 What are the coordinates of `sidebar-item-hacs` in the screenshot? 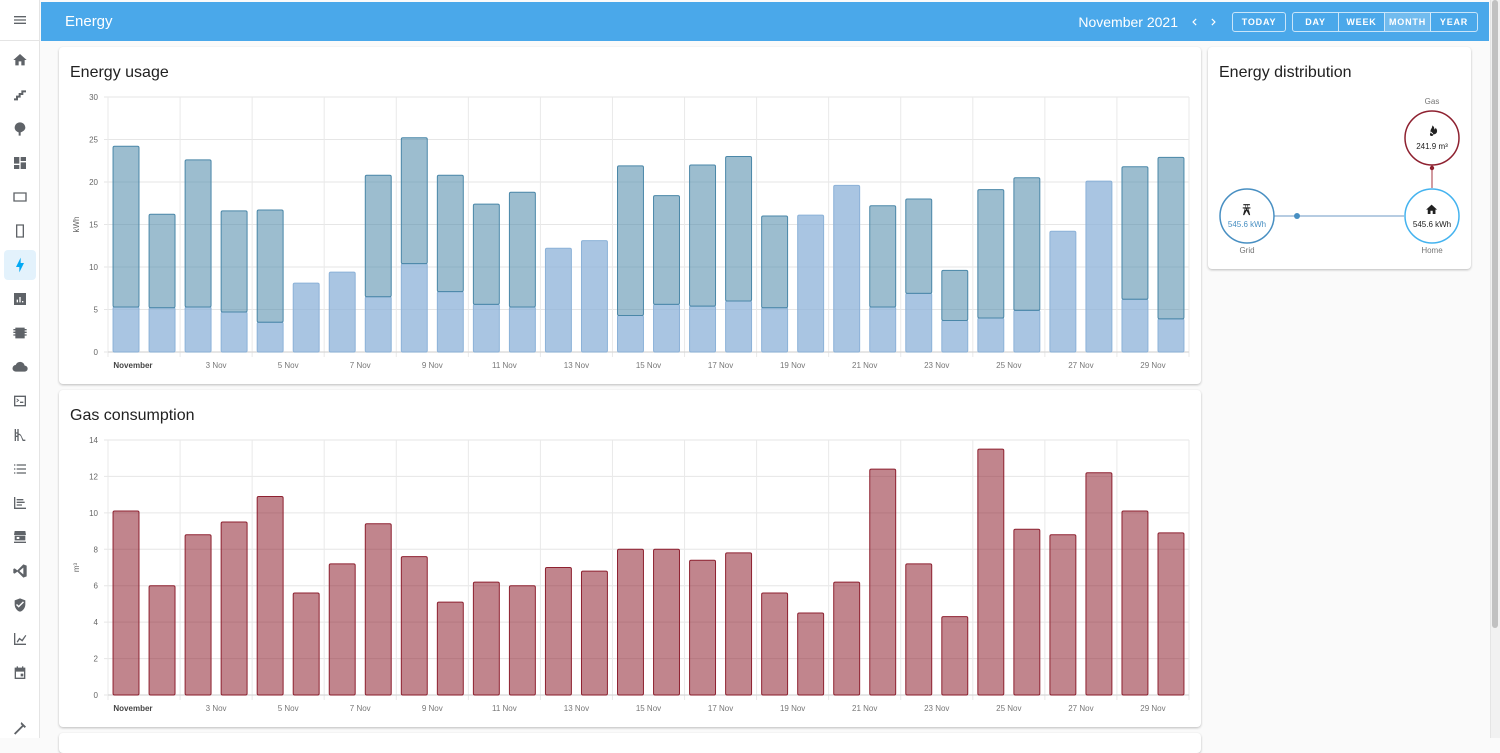 It's located at (20, 537).